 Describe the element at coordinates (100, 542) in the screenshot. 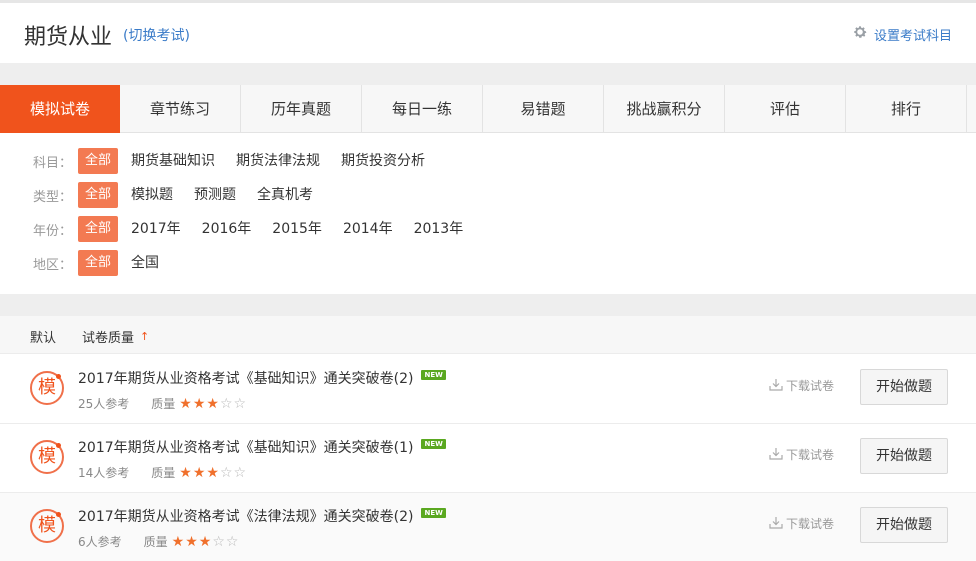

I see `participant-count: 6人参考` at that location.